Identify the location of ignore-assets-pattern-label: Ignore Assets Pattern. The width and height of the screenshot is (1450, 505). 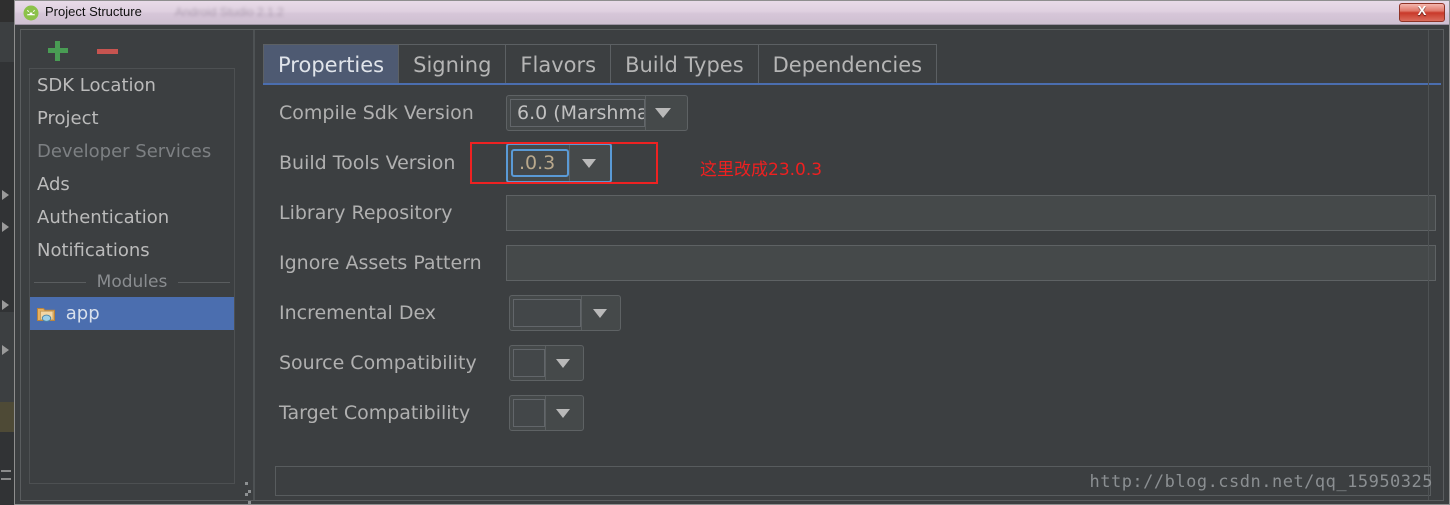
(380, 263).